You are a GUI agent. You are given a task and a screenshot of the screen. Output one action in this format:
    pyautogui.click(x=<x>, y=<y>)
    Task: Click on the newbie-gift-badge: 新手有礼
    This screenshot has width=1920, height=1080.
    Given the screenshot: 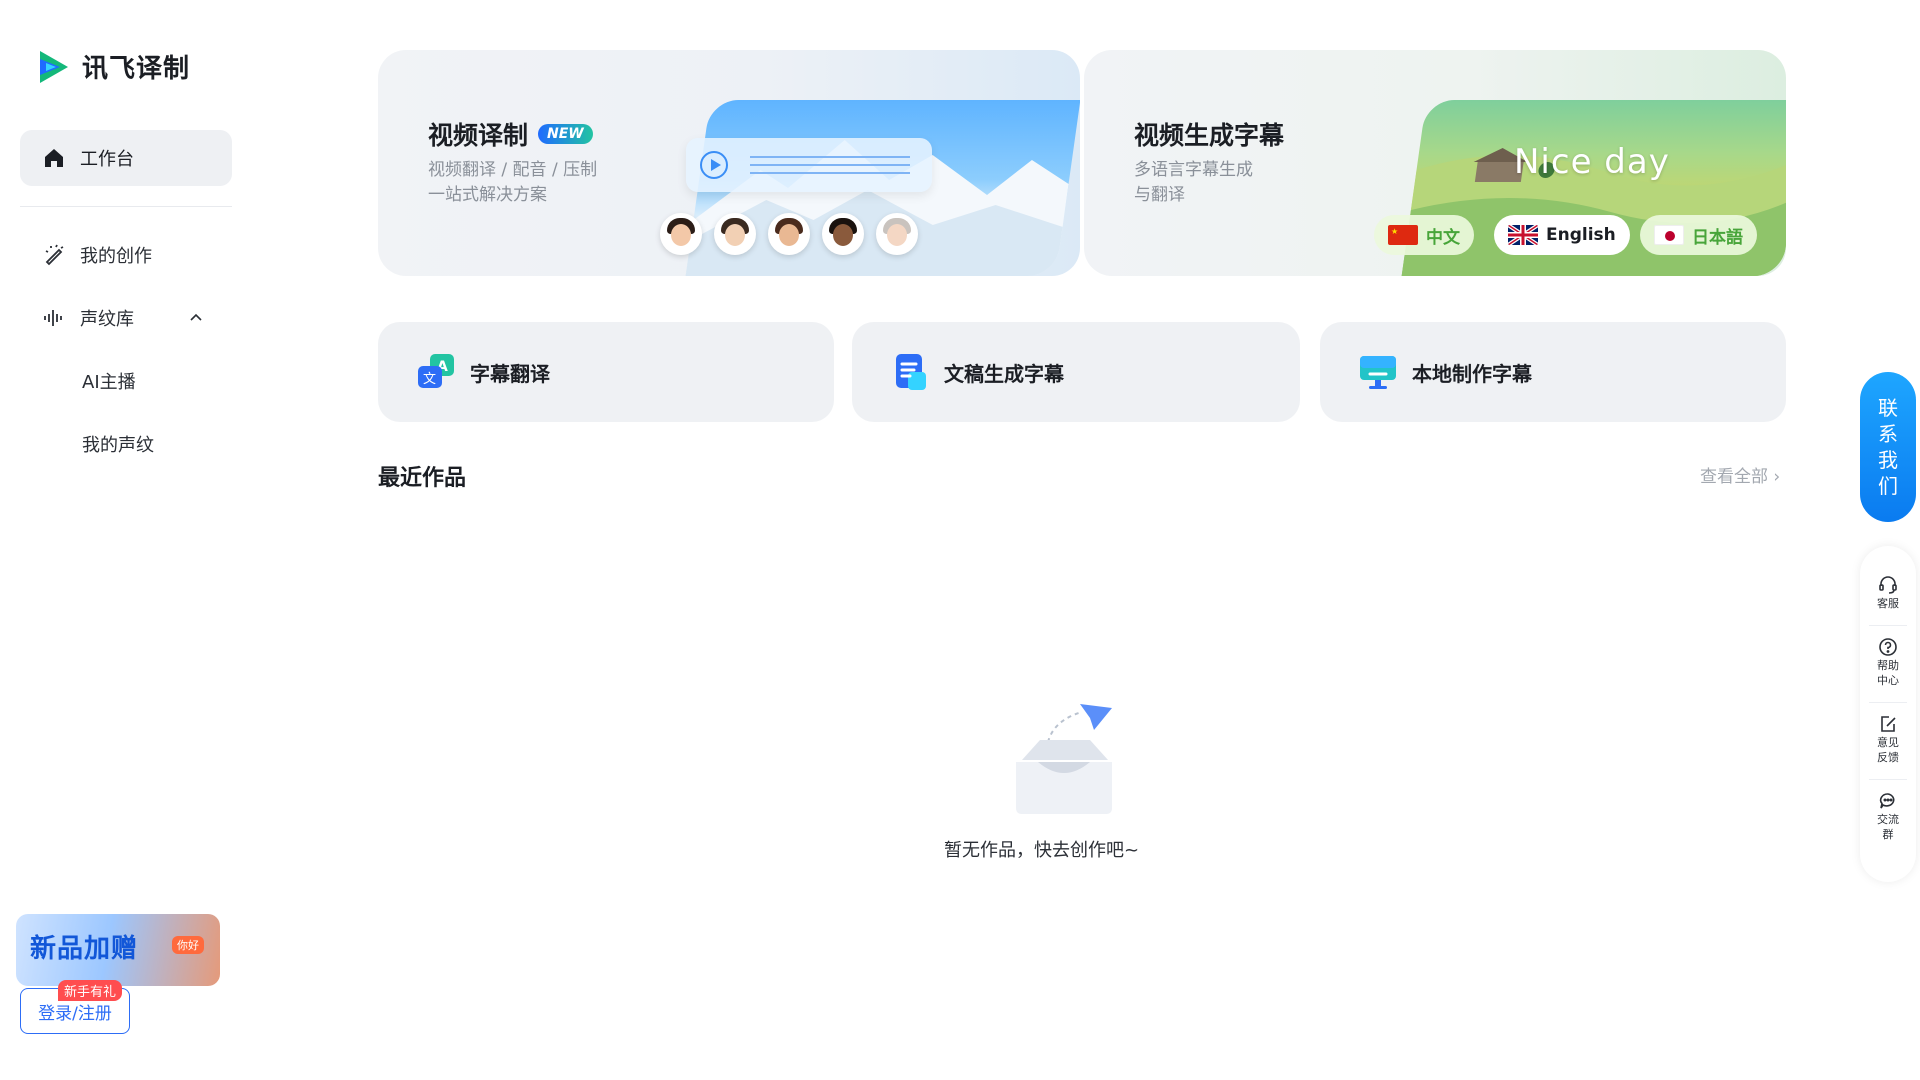 What is the action you would take?
    pyautogui.click(x=90, y=990)
    